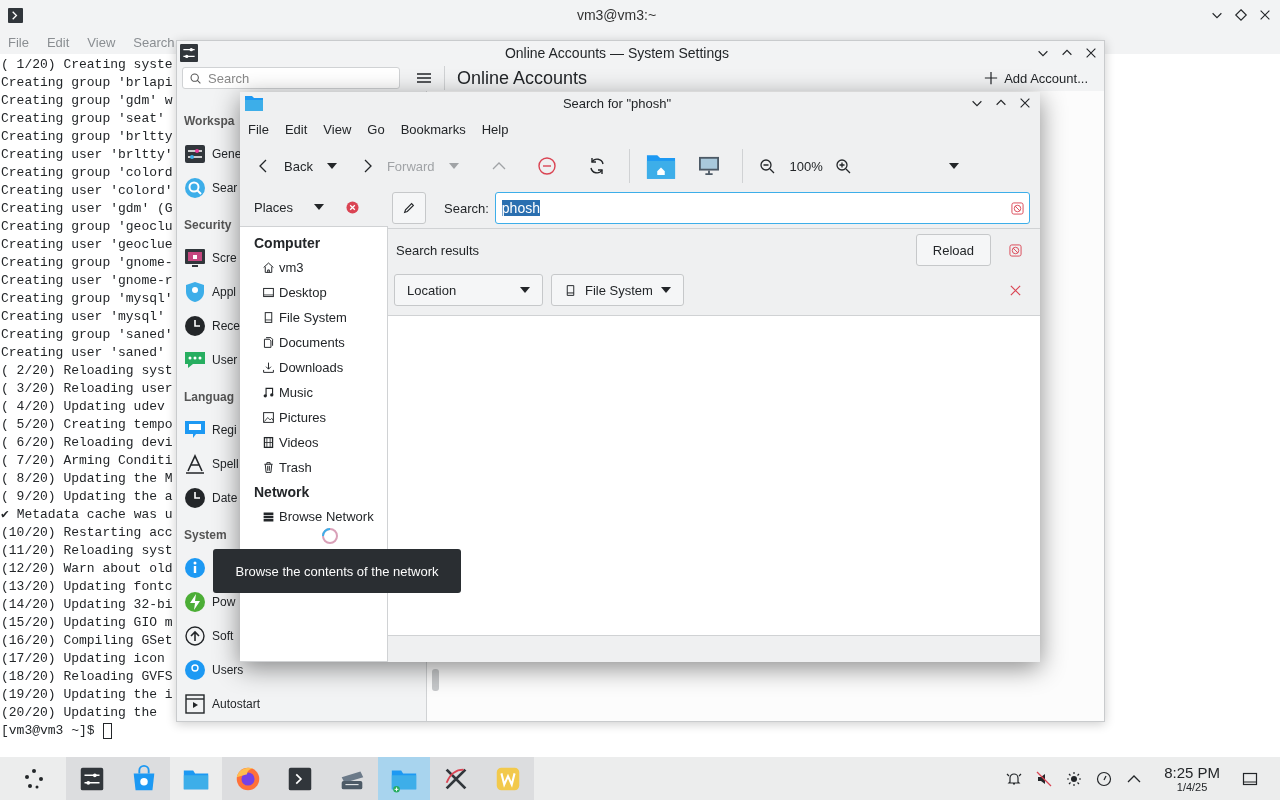 This screenshot has width=1280, height=800. What do you see at coordinates (337, 129) in the screenshot?
I see `menu-item: View` at bounding box center [337, 129].